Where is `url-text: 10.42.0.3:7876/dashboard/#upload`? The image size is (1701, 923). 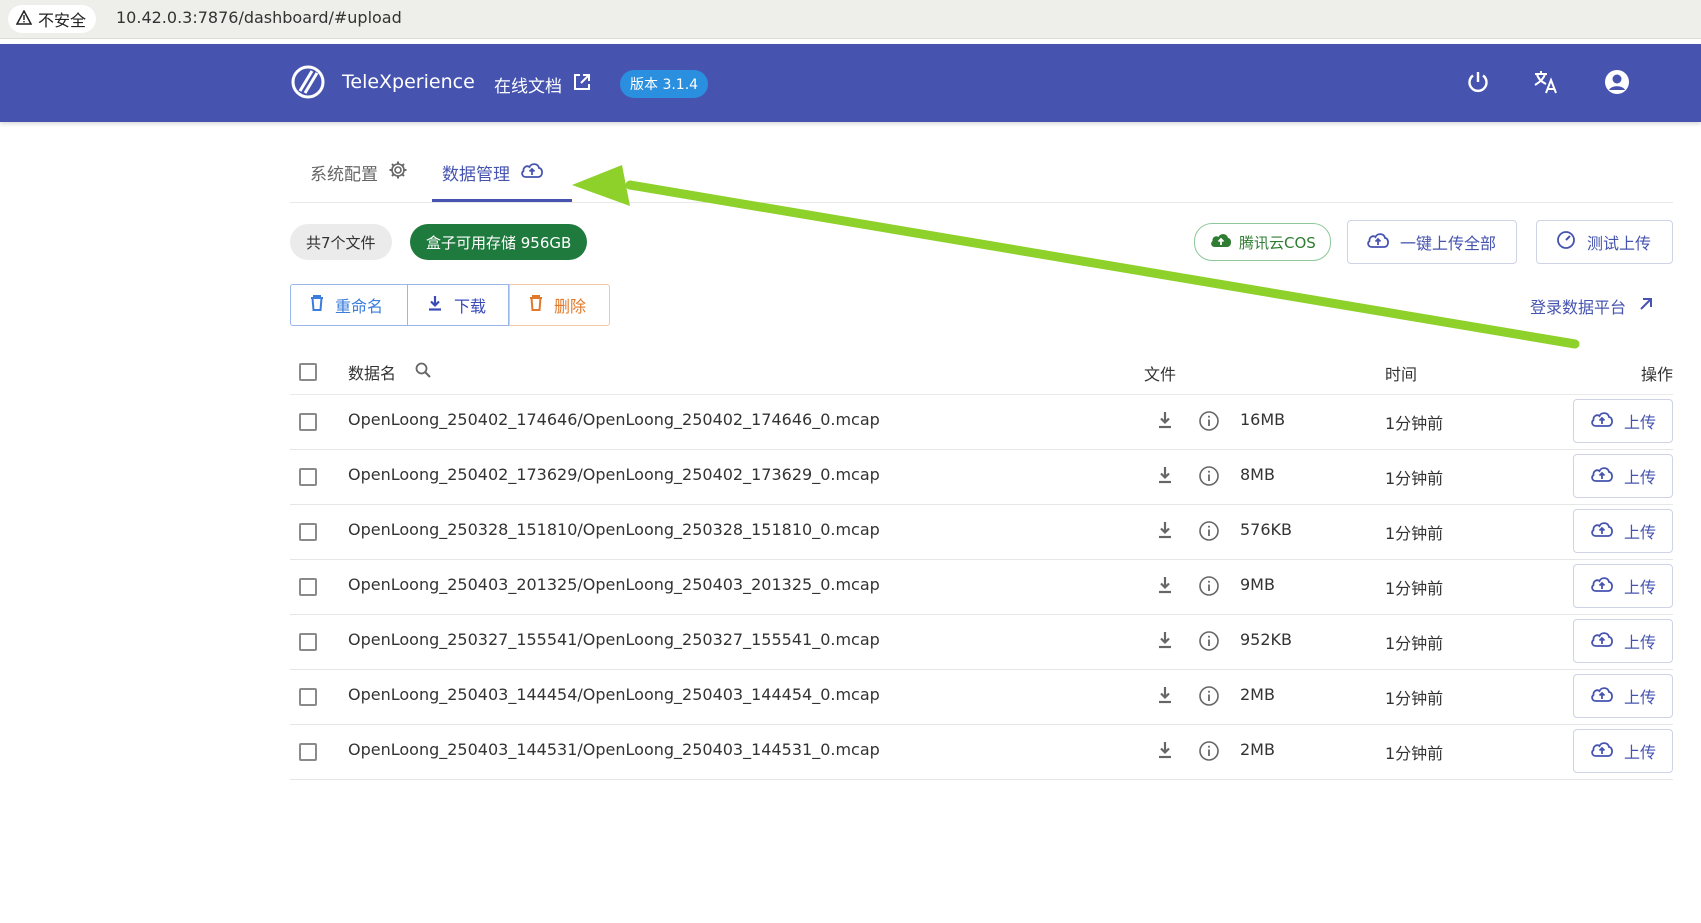
url-text: 10.42.0.3:7876/dashboard/#upload is located at coordinates (259, 17).